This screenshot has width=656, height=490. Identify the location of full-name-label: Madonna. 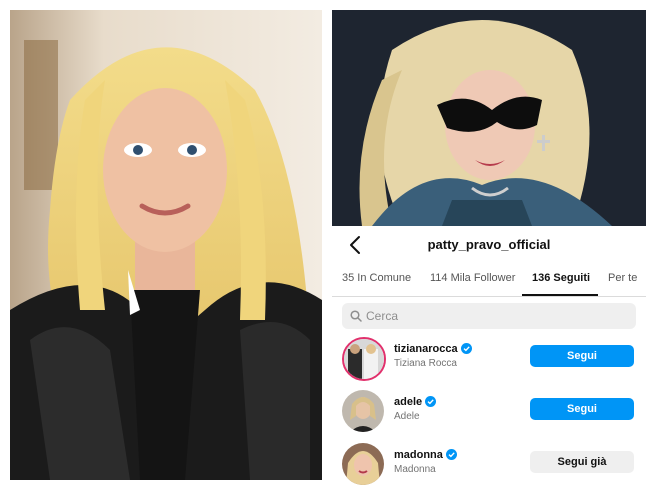
(415, 469).